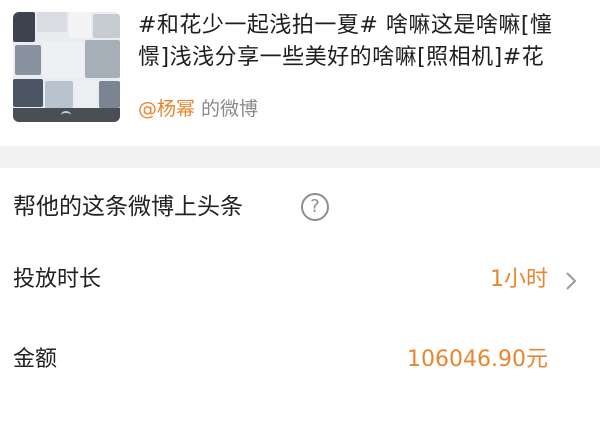  What do you see at coordinates (35, 359) in the screenshot?
I see `amount-label: 金额` at bounding box center [35, 359].